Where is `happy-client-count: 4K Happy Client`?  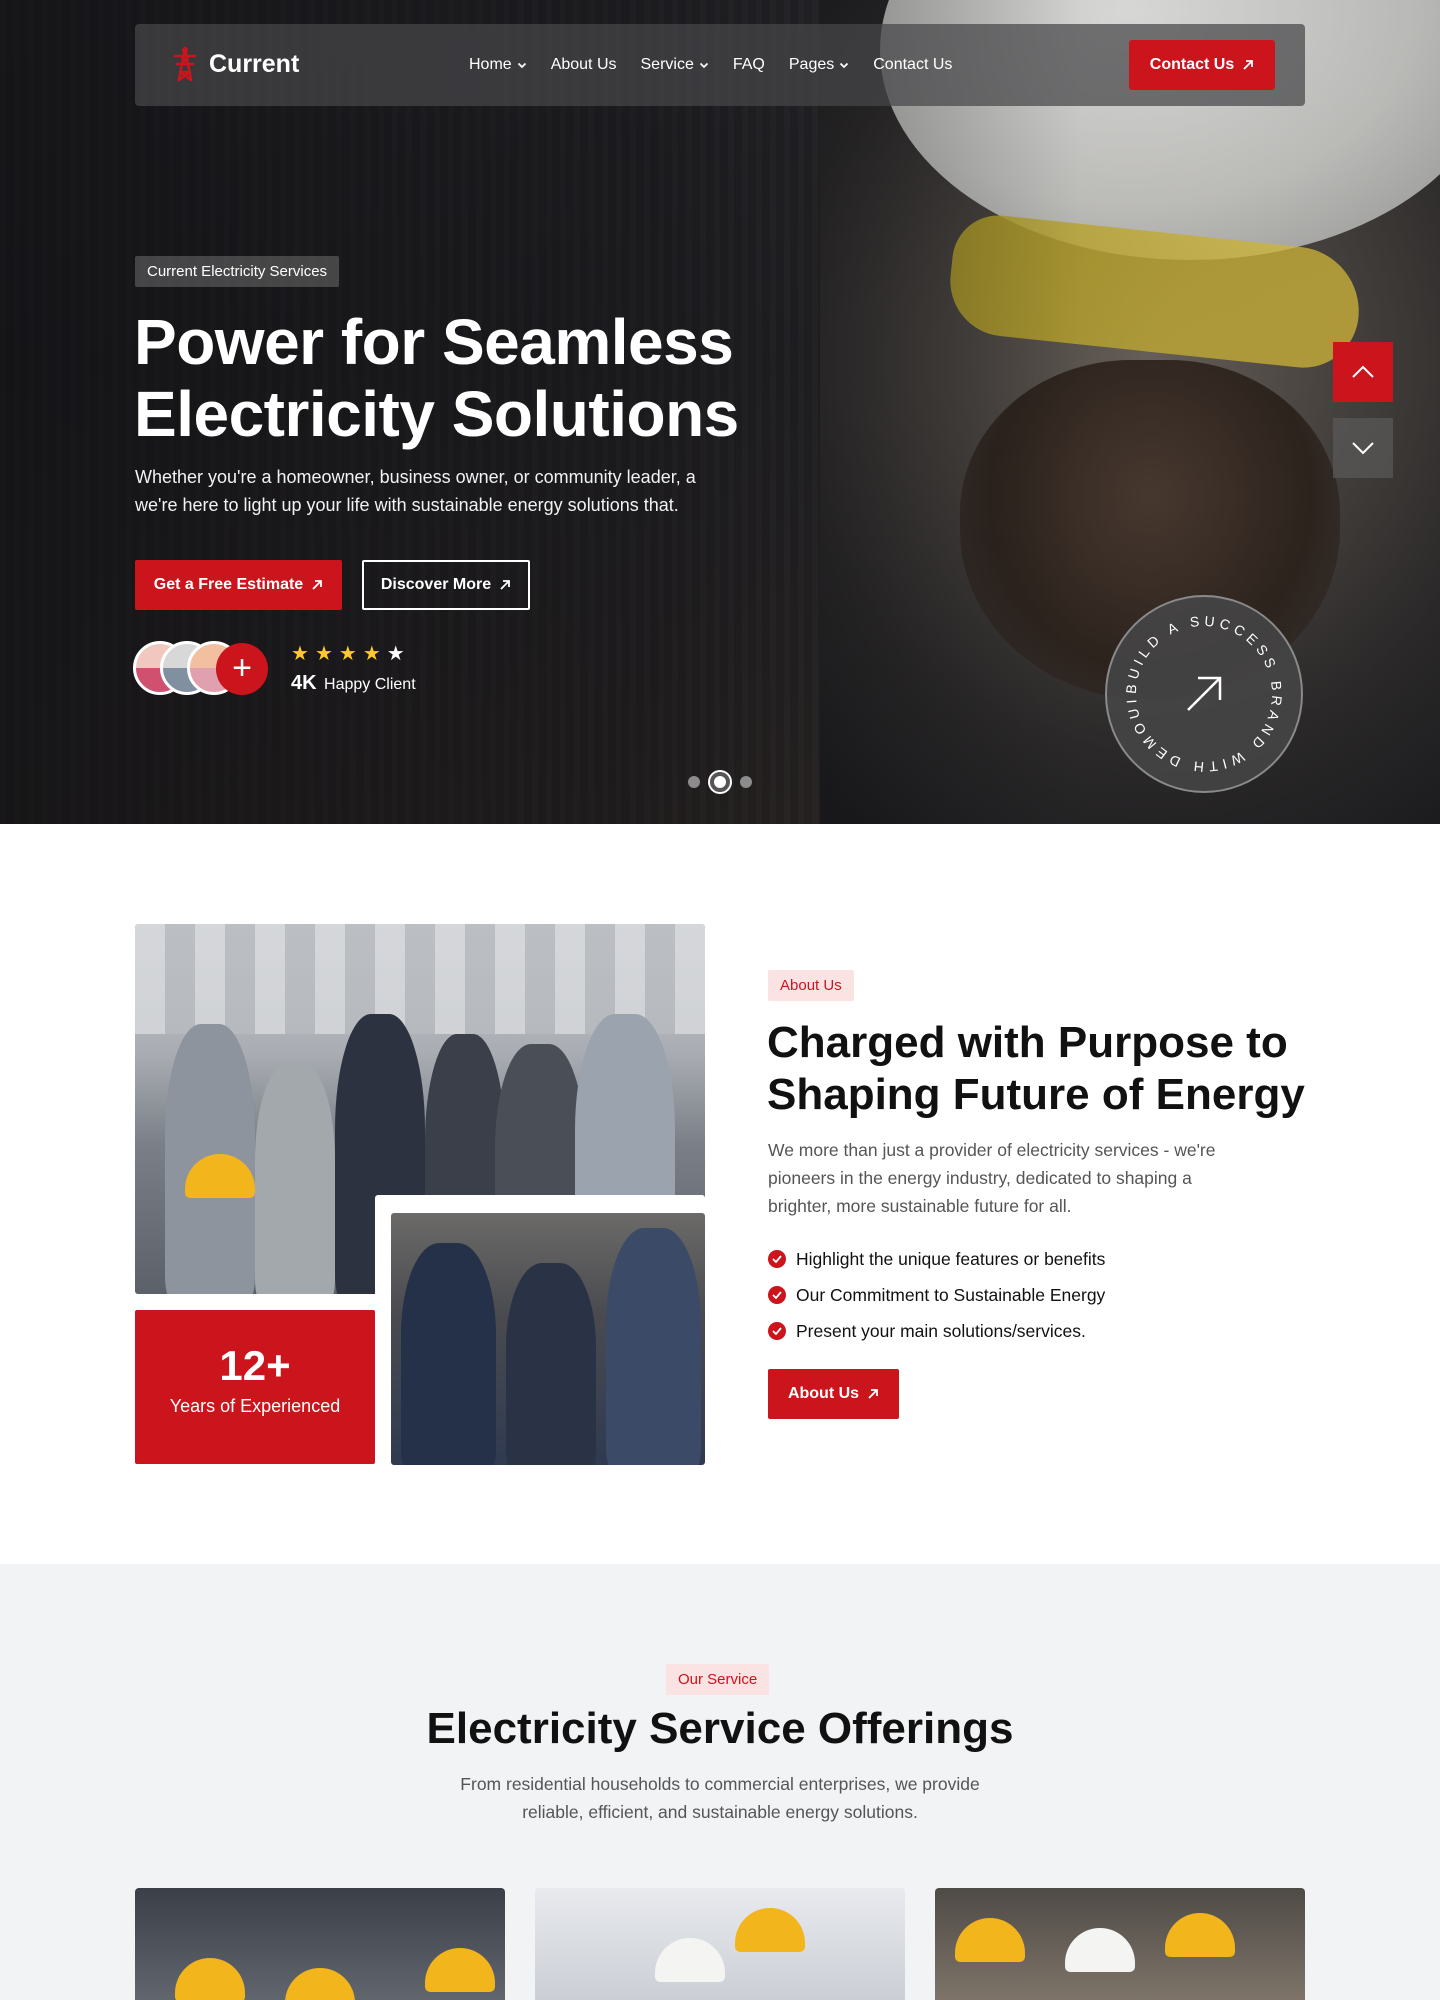
happy-client-count: 4K Happy Client is located at coordinates (353, 683).